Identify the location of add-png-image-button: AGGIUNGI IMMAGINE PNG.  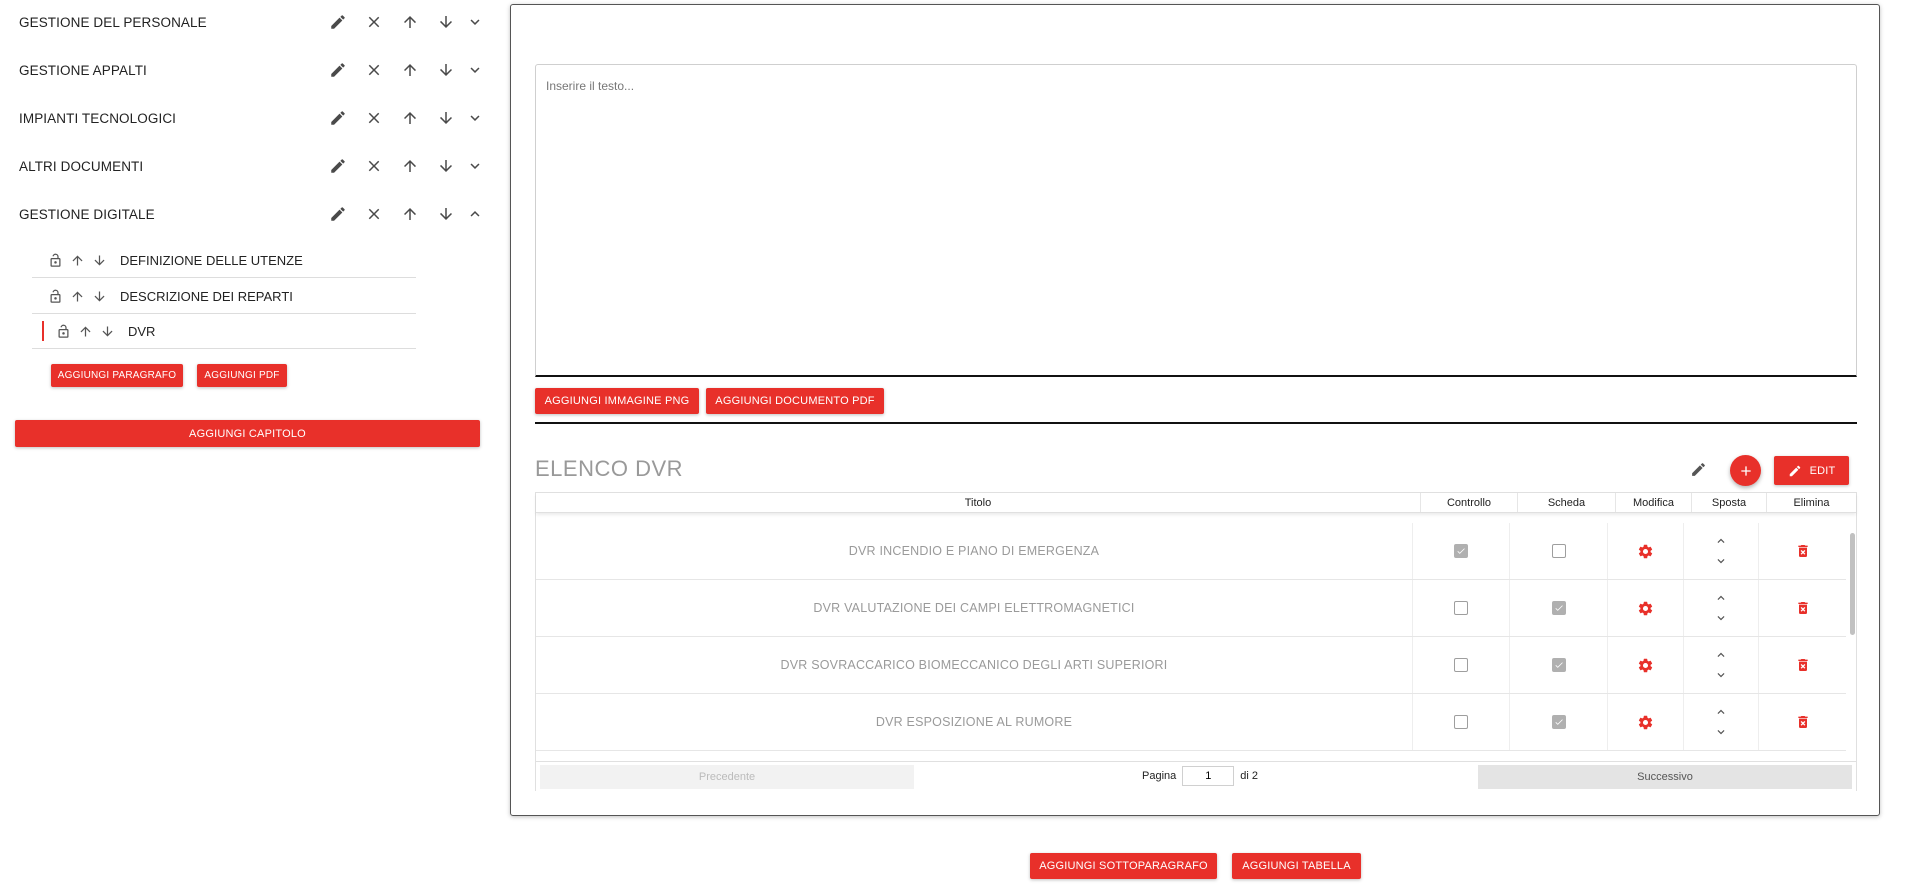
(617, 401).